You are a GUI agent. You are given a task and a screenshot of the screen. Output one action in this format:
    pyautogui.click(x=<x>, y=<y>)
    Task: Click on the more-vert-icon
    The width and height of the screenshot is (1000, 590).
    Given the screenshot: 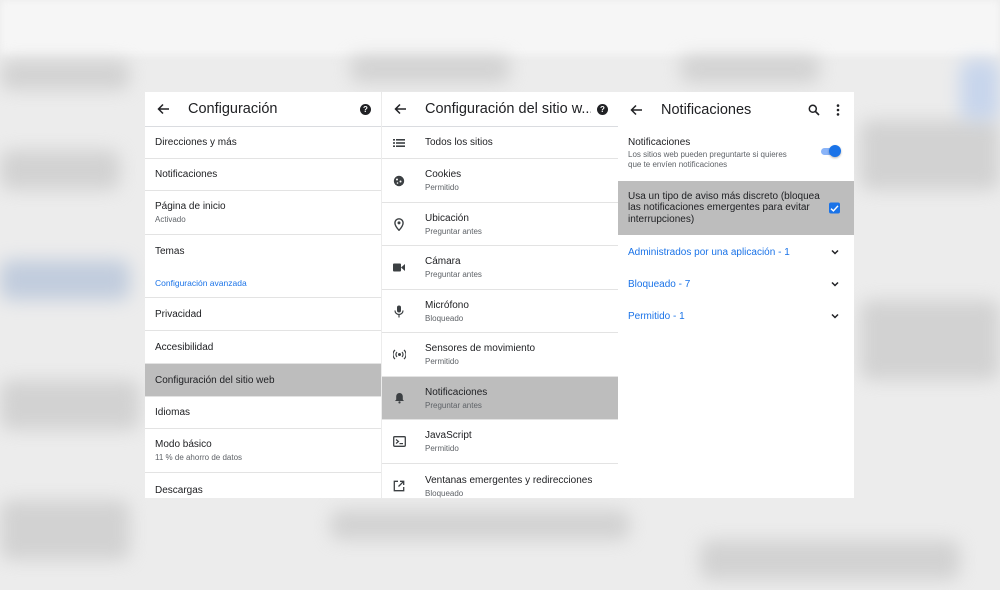 What is the action you would take?
    pyautogui.click(x=838, y=110)
    